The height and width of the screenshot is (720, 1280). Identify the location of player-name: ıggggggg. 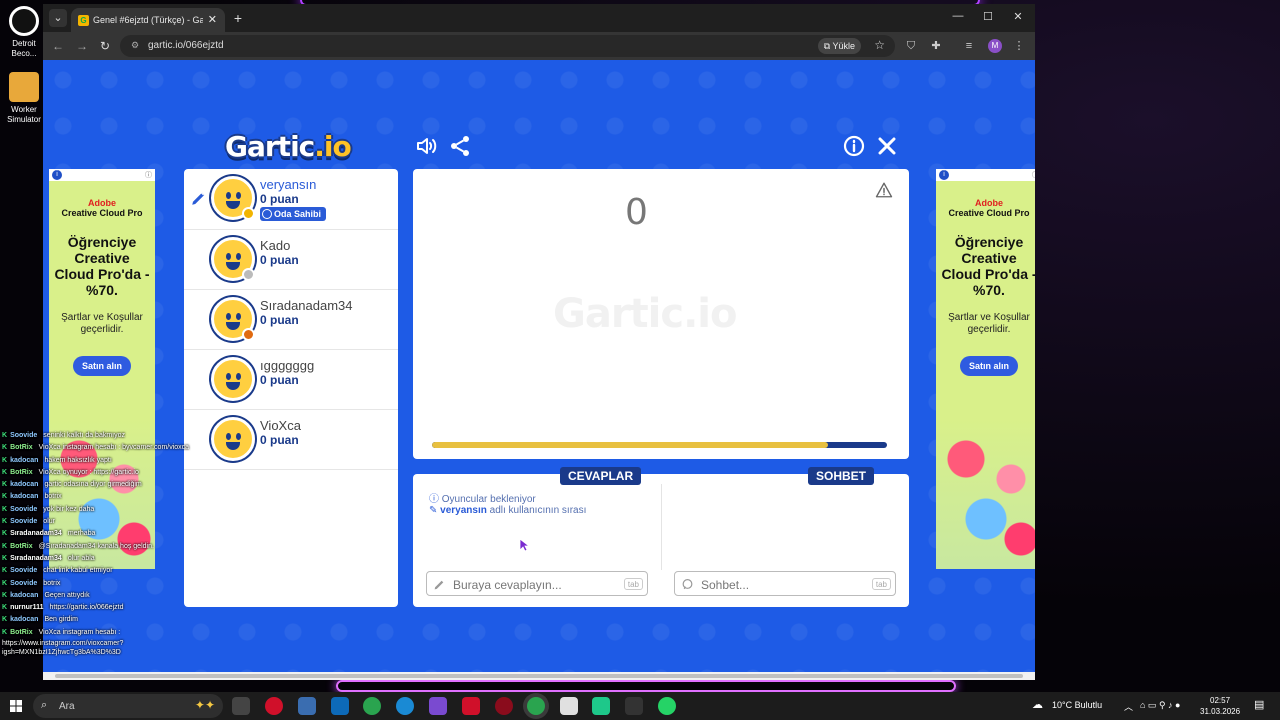
(287, 365).